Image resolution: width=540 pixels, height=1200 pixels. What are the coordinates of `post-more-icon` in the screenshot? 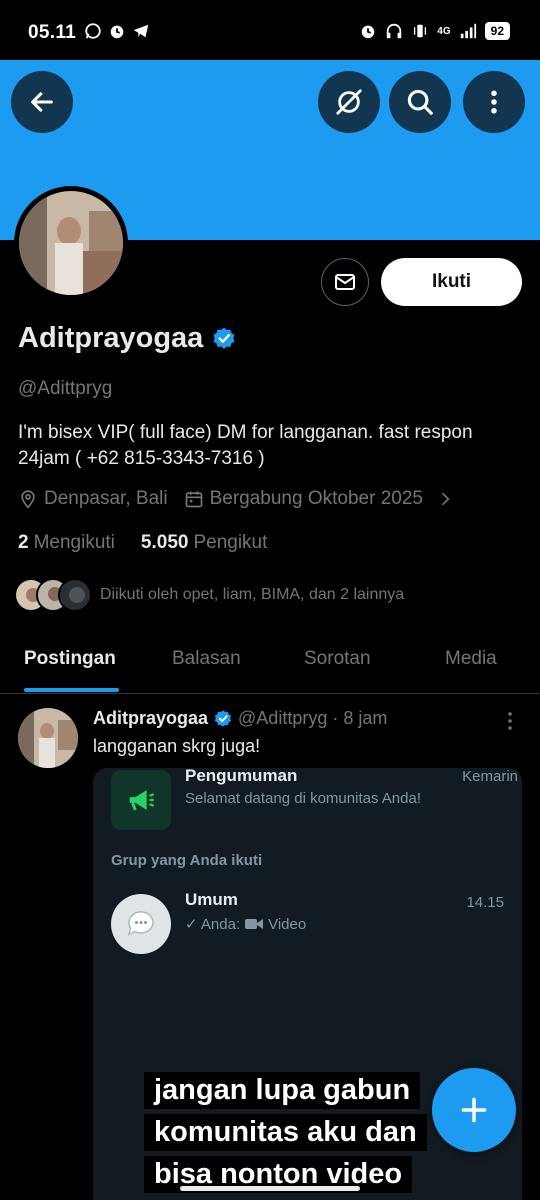 It's located at (510, 721).